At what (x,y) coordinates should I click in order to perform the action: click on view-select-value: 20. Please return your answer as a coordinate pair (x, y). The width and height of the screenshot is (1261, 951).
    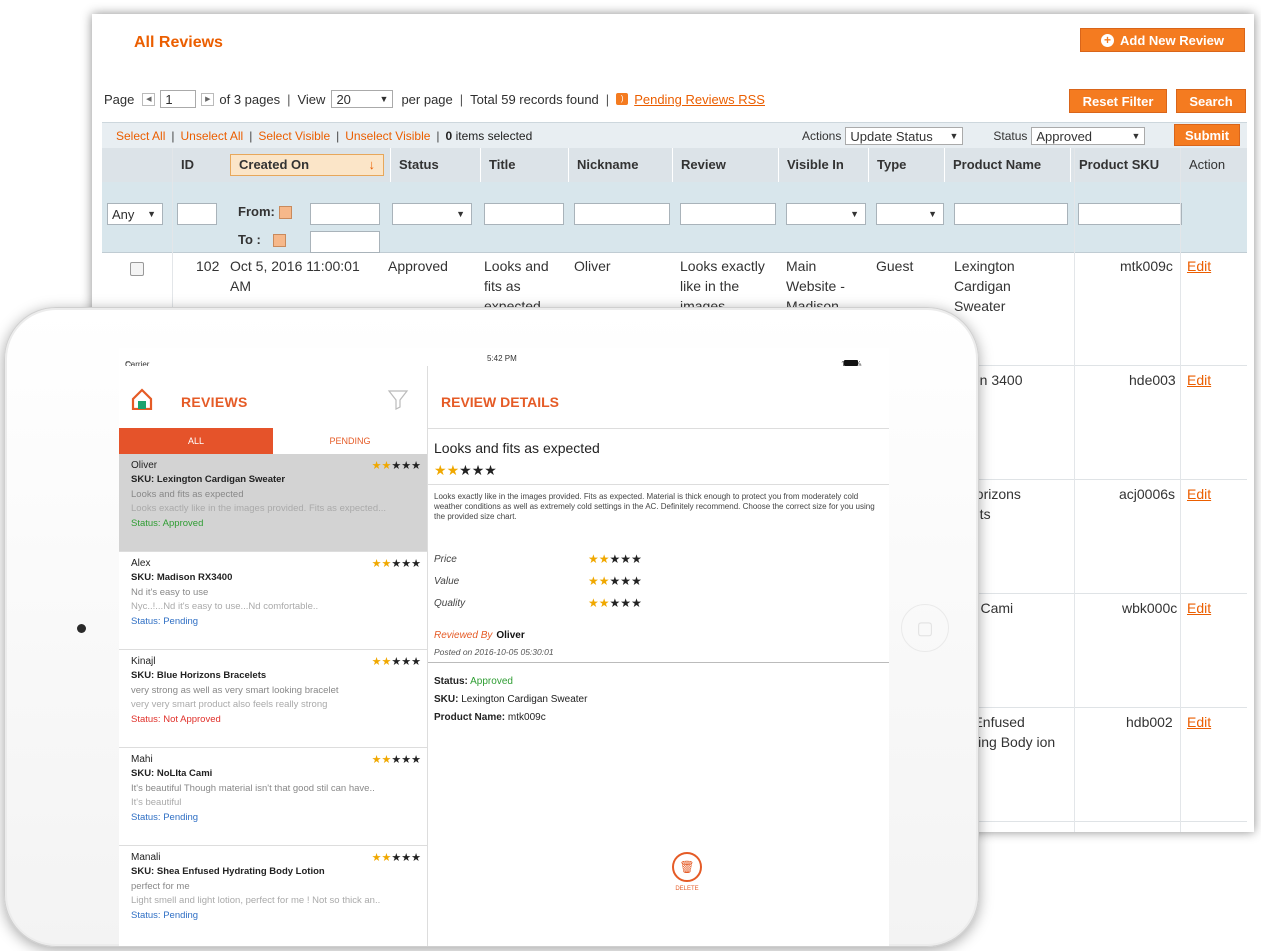
    Looking at the image, I should click on (343, 99).